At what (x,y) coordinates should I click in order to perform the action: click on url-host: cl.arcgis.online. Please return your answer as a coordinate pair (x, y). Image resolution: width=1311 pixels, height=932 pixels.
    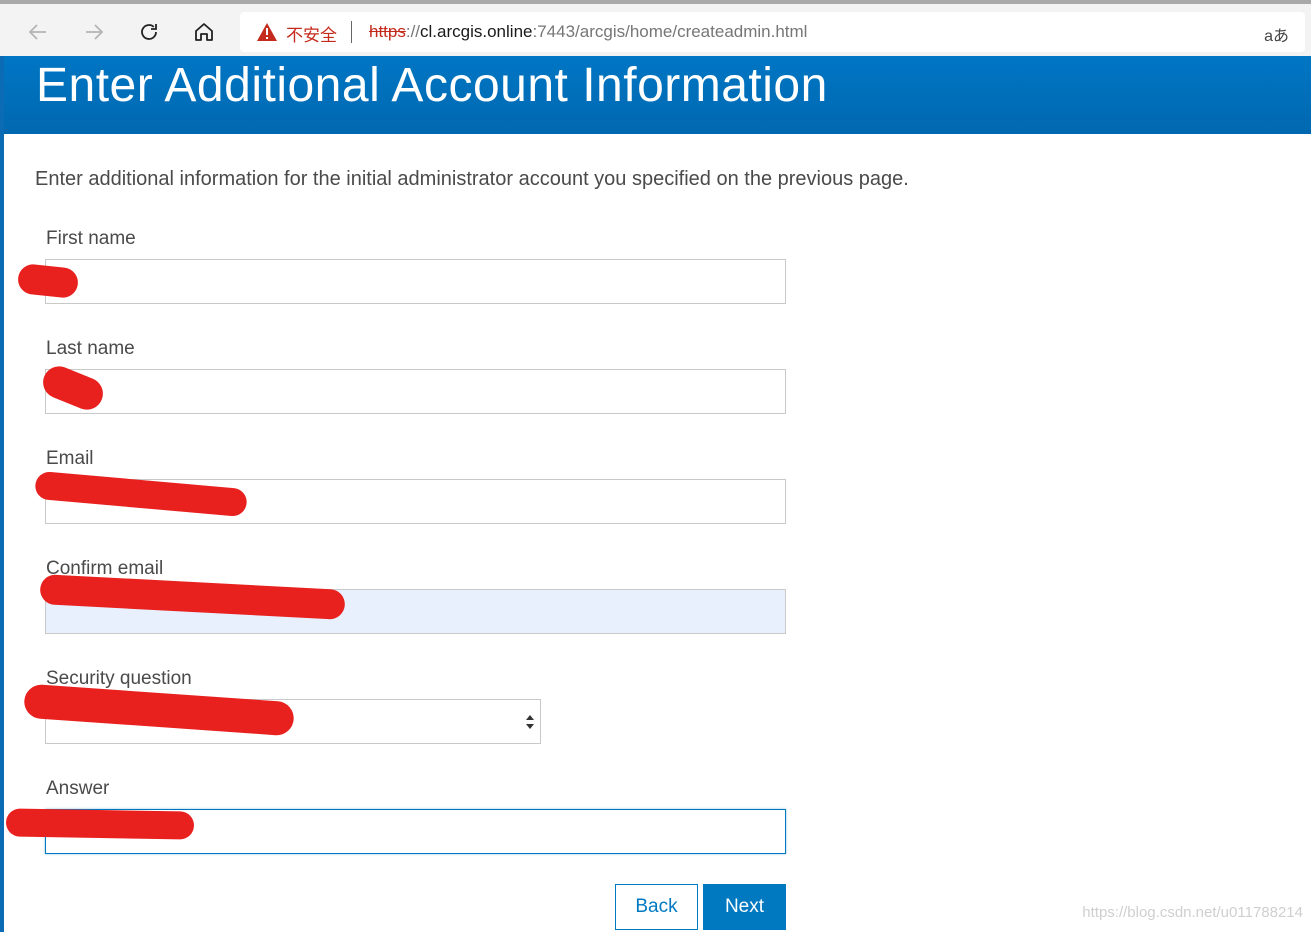
    Looking at the image, I should click on (476, 31).